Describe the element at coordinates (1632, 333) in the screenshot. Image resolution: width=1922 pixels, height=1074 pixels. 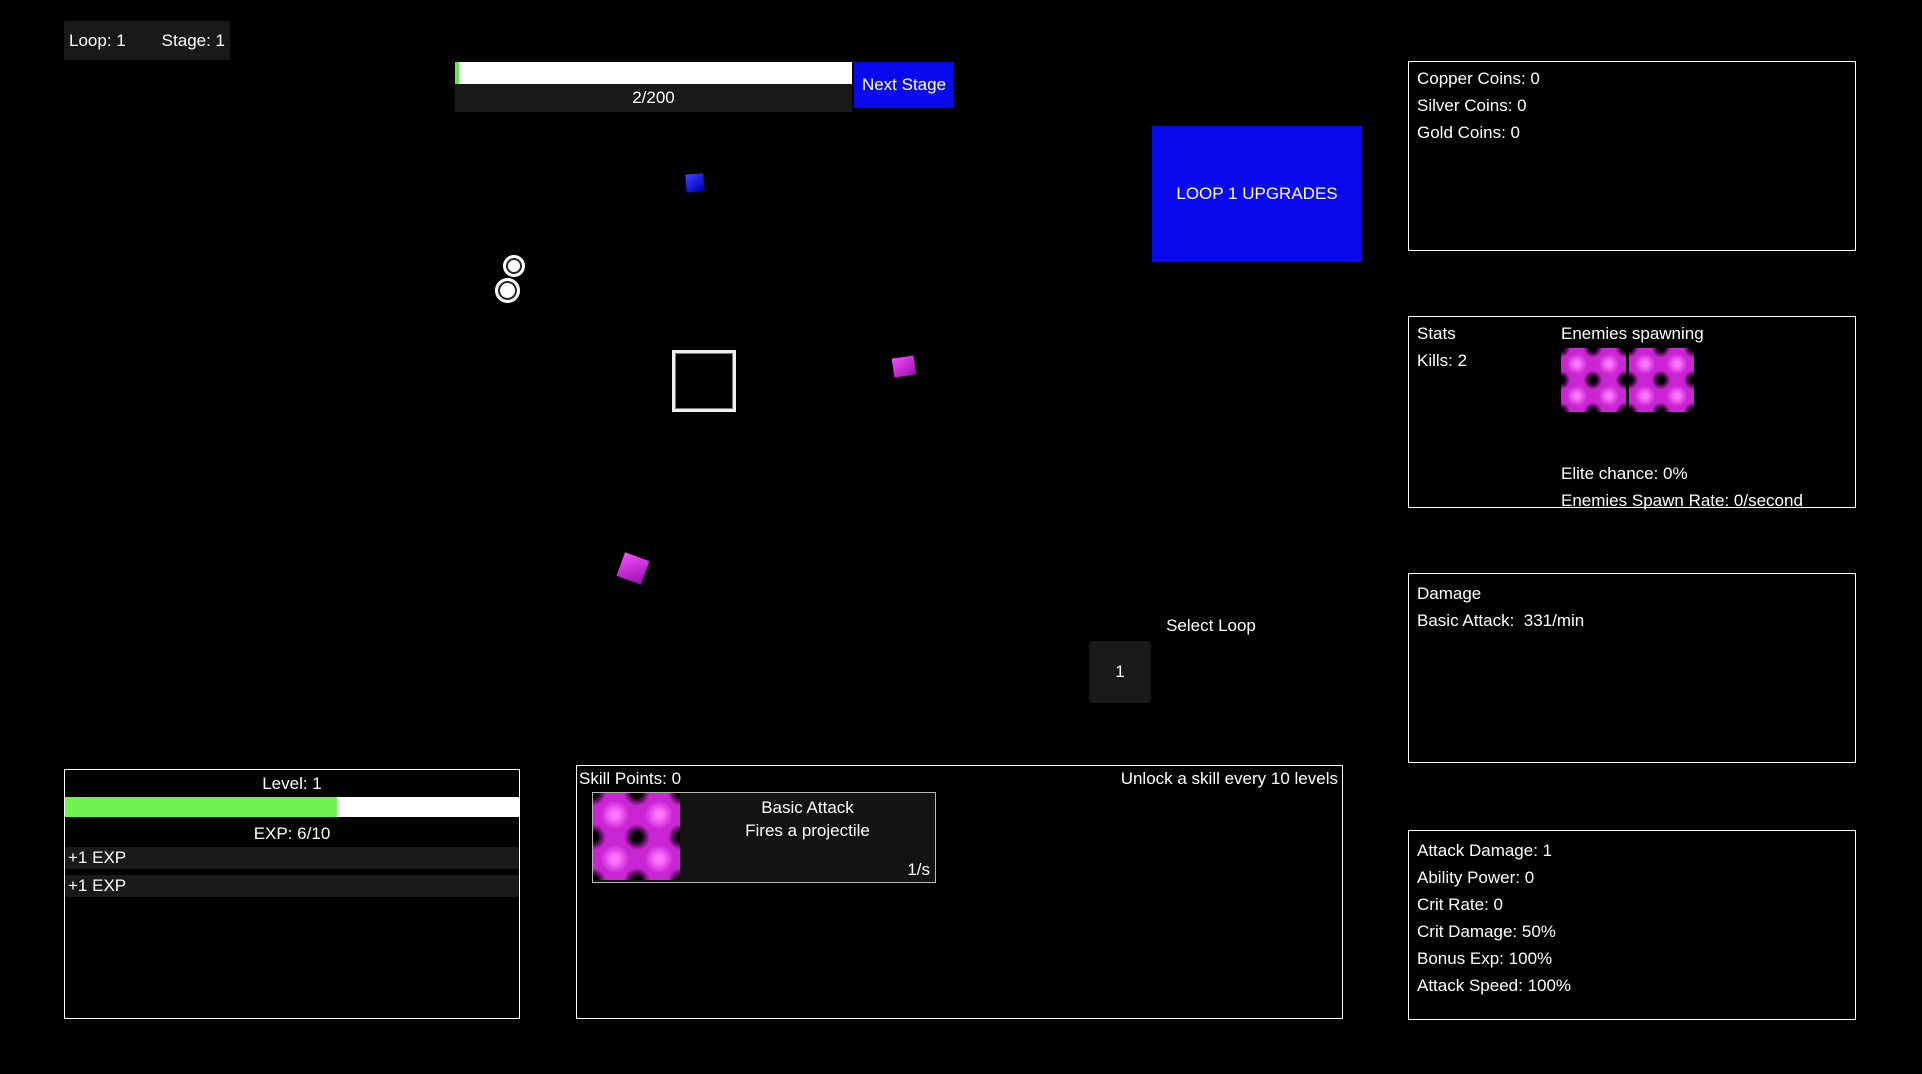
I see `enemies-spawning-title: Enemies spawning` at that location.